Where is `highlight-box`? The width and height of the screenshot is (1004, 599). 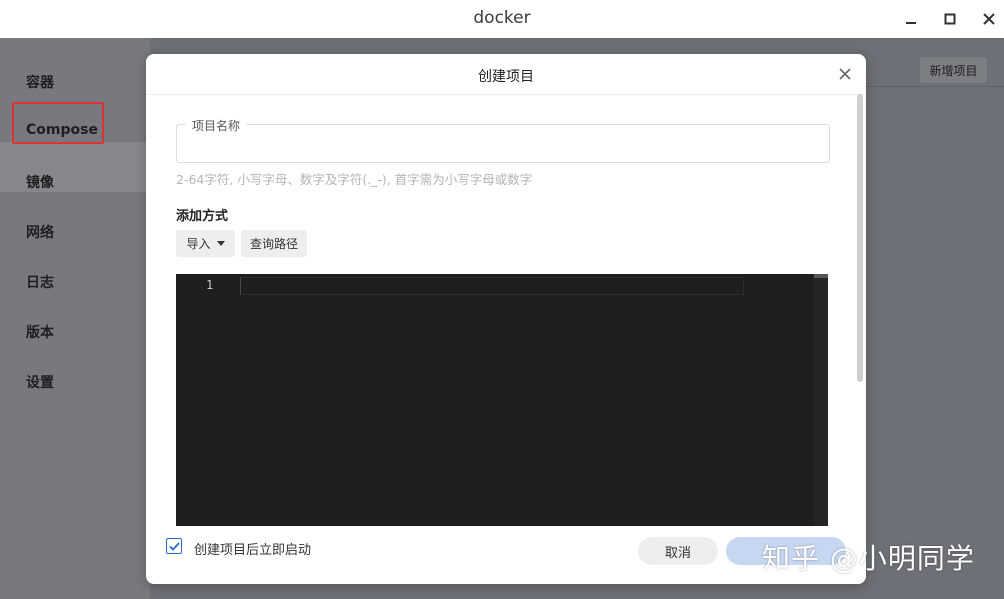 highlight-box is located at coordinates (58, 123).